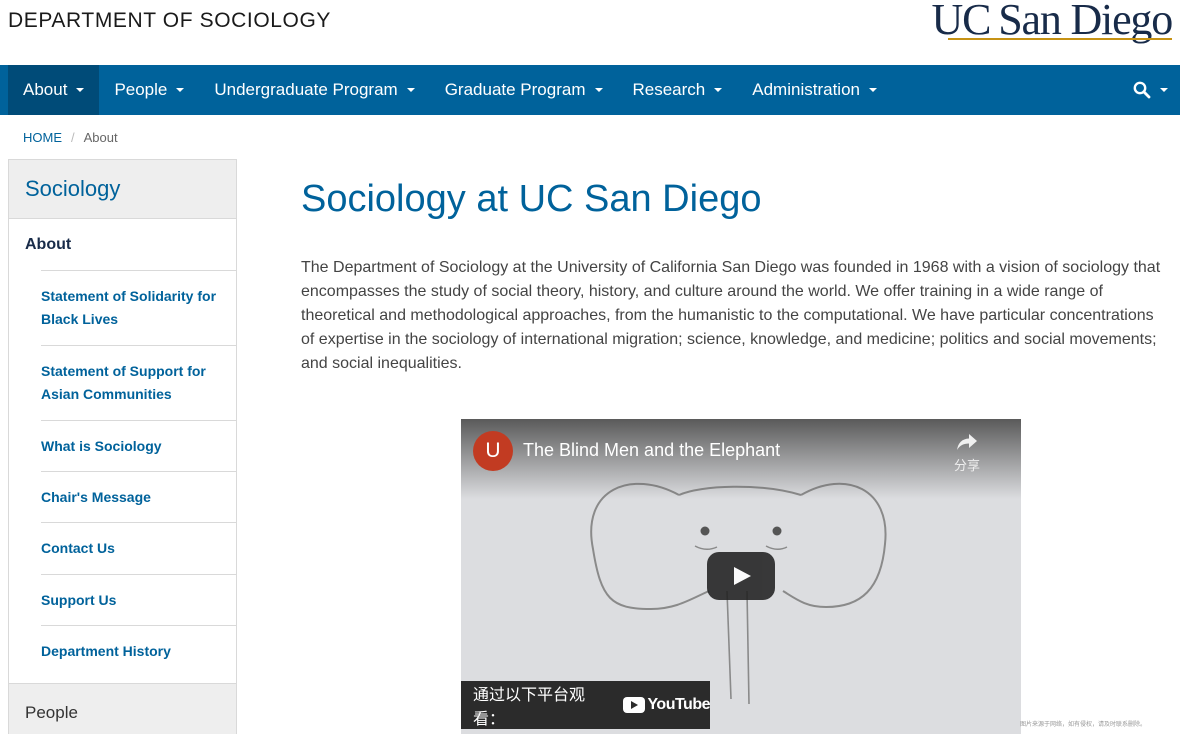  Describe the element at coordinates (42, 137) in the screenshot. I see `breadcrumb-home: HOME` at that location.